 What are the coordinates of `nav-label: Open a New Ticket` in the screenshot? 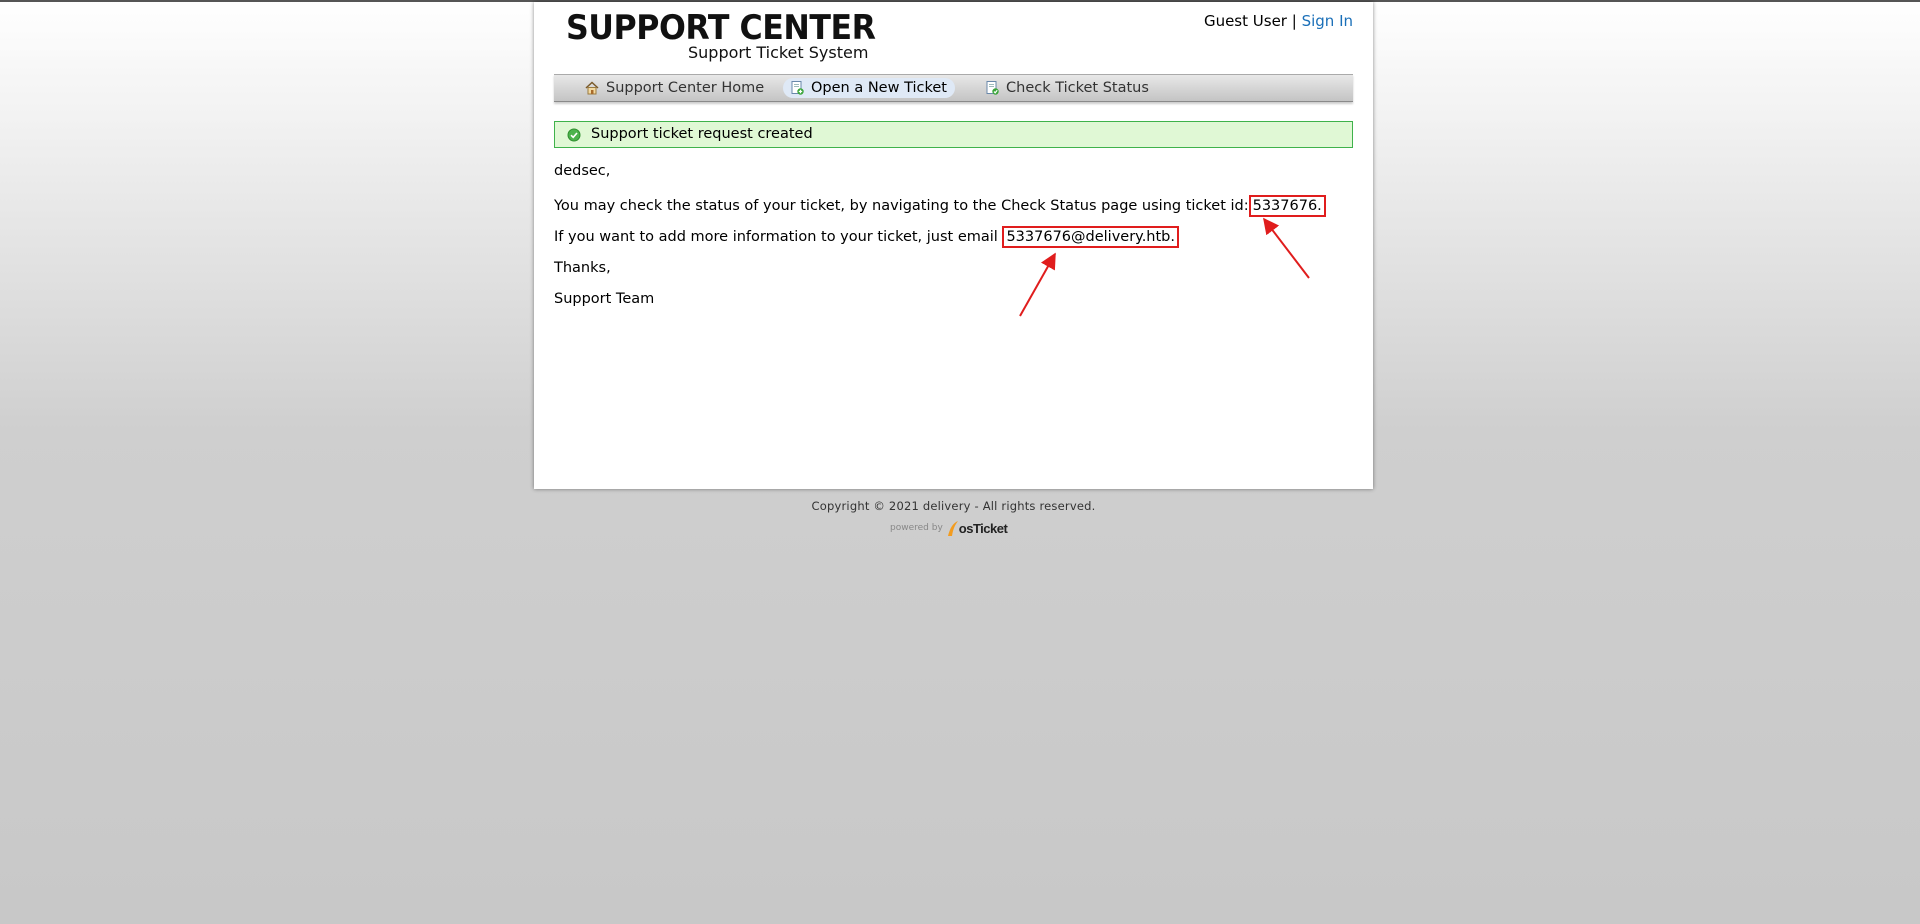 It's located at (879, 88).